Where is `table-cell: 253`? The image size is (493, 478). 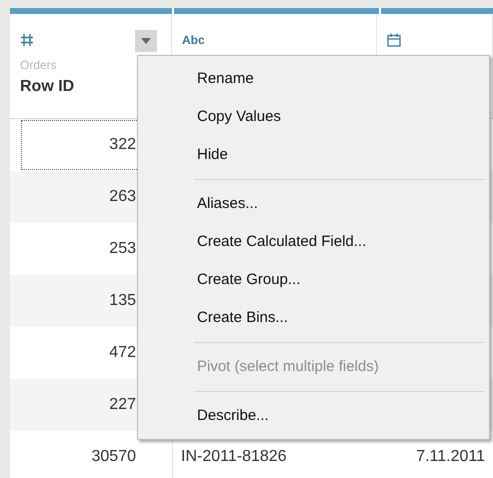
table-cell: 253 is located at coordinates (122, 249).